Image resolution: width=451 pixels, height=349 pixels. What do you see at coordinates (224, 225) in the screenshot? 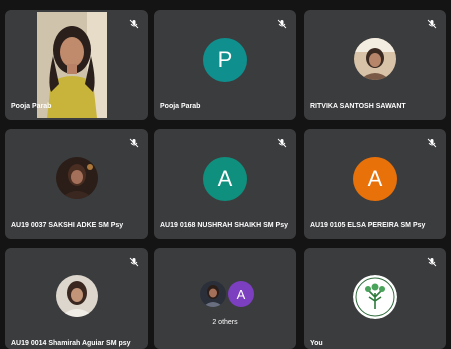
I see `participant-name: AU19 0168 NUSHRAH SHAIKH SM Psy` at bounding box center [224, 225].